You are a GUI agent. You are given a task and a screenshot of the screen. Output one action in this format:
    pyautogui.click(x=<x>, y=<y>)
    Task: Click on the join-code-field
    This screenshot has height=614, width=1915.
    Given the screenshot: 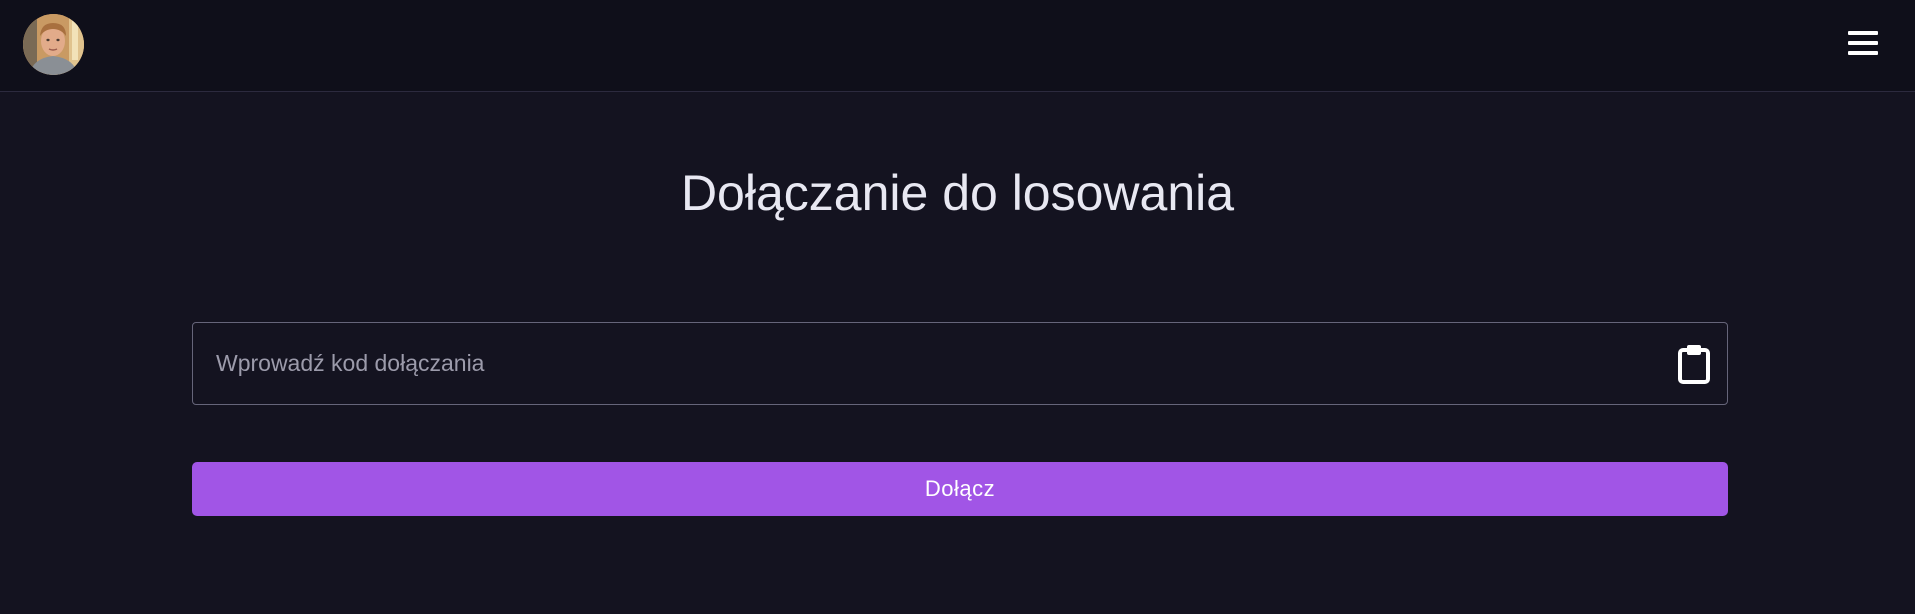 What is the action you would take?
    pyautogui.click(x=960, y=363)
    